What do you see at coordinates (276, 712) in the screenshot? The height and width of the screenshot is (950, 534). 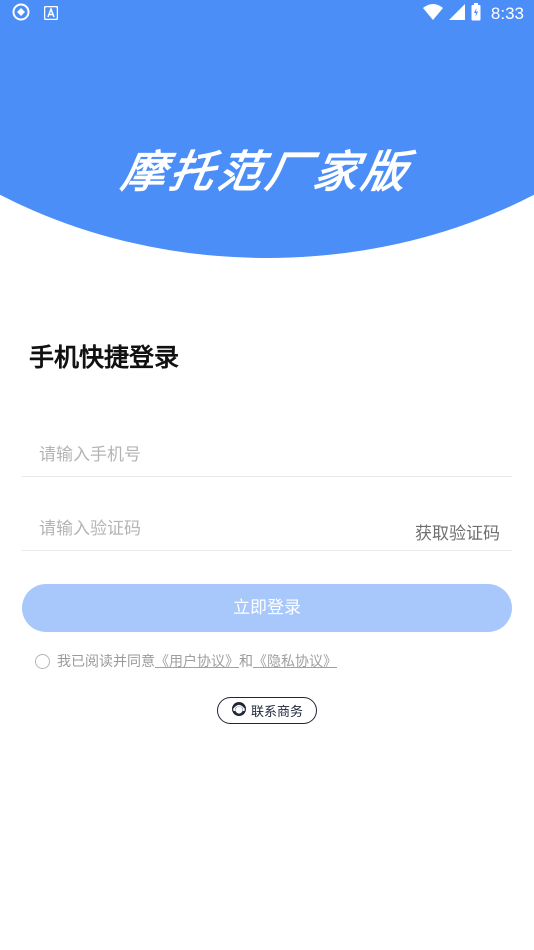 I see `contact-business-label: 联系商务` at bounding box center [276, 712].